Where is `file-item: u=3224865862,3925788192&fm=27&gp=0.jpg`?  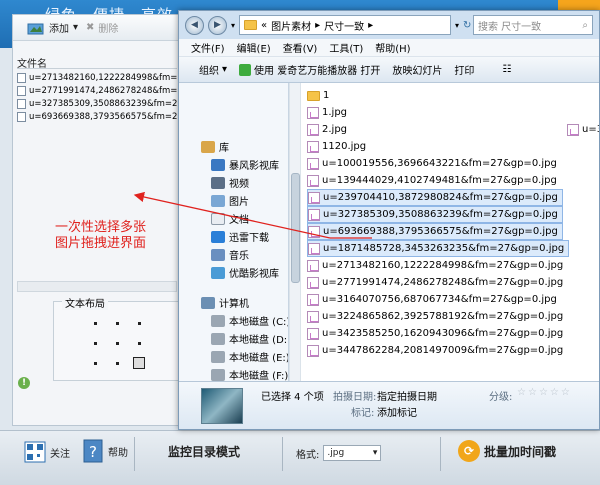
file-item: u=3224865862,3925788192&fm=27&gp=0.jpg is located at coordinates (437, 316).